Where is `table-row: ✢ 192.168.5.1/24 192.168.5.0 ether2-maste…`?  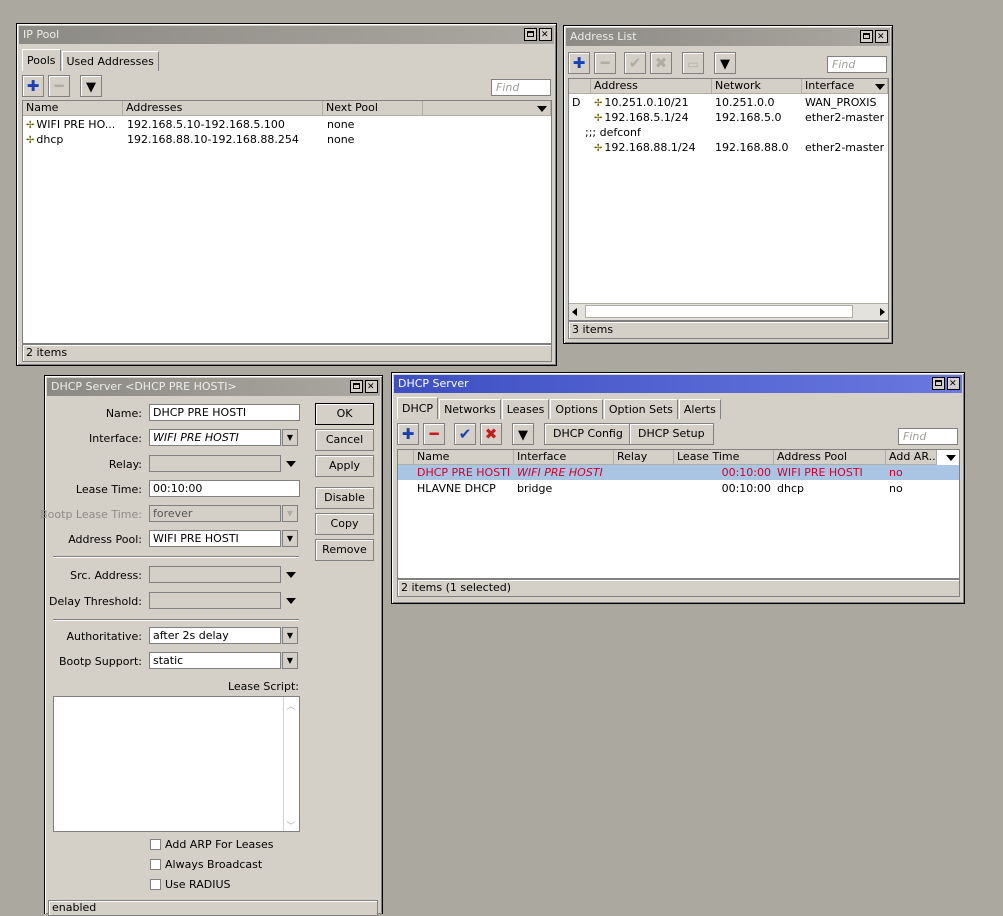
table-row: ✢ 192.168.5.1/24 192.168.5.0 ether2-maste… is located at coordinates (728, 117).